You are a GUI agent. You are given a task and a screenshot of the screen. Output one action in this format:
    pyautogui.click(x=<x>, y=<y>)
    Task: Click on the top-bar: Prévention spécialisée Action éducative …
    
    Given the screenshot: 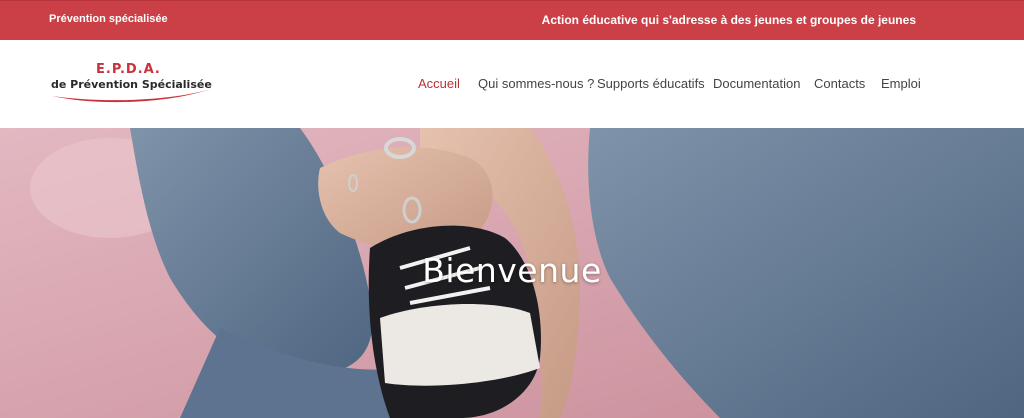 What is the action you would take?
    pyautogui.click(x=512, y=20)
    